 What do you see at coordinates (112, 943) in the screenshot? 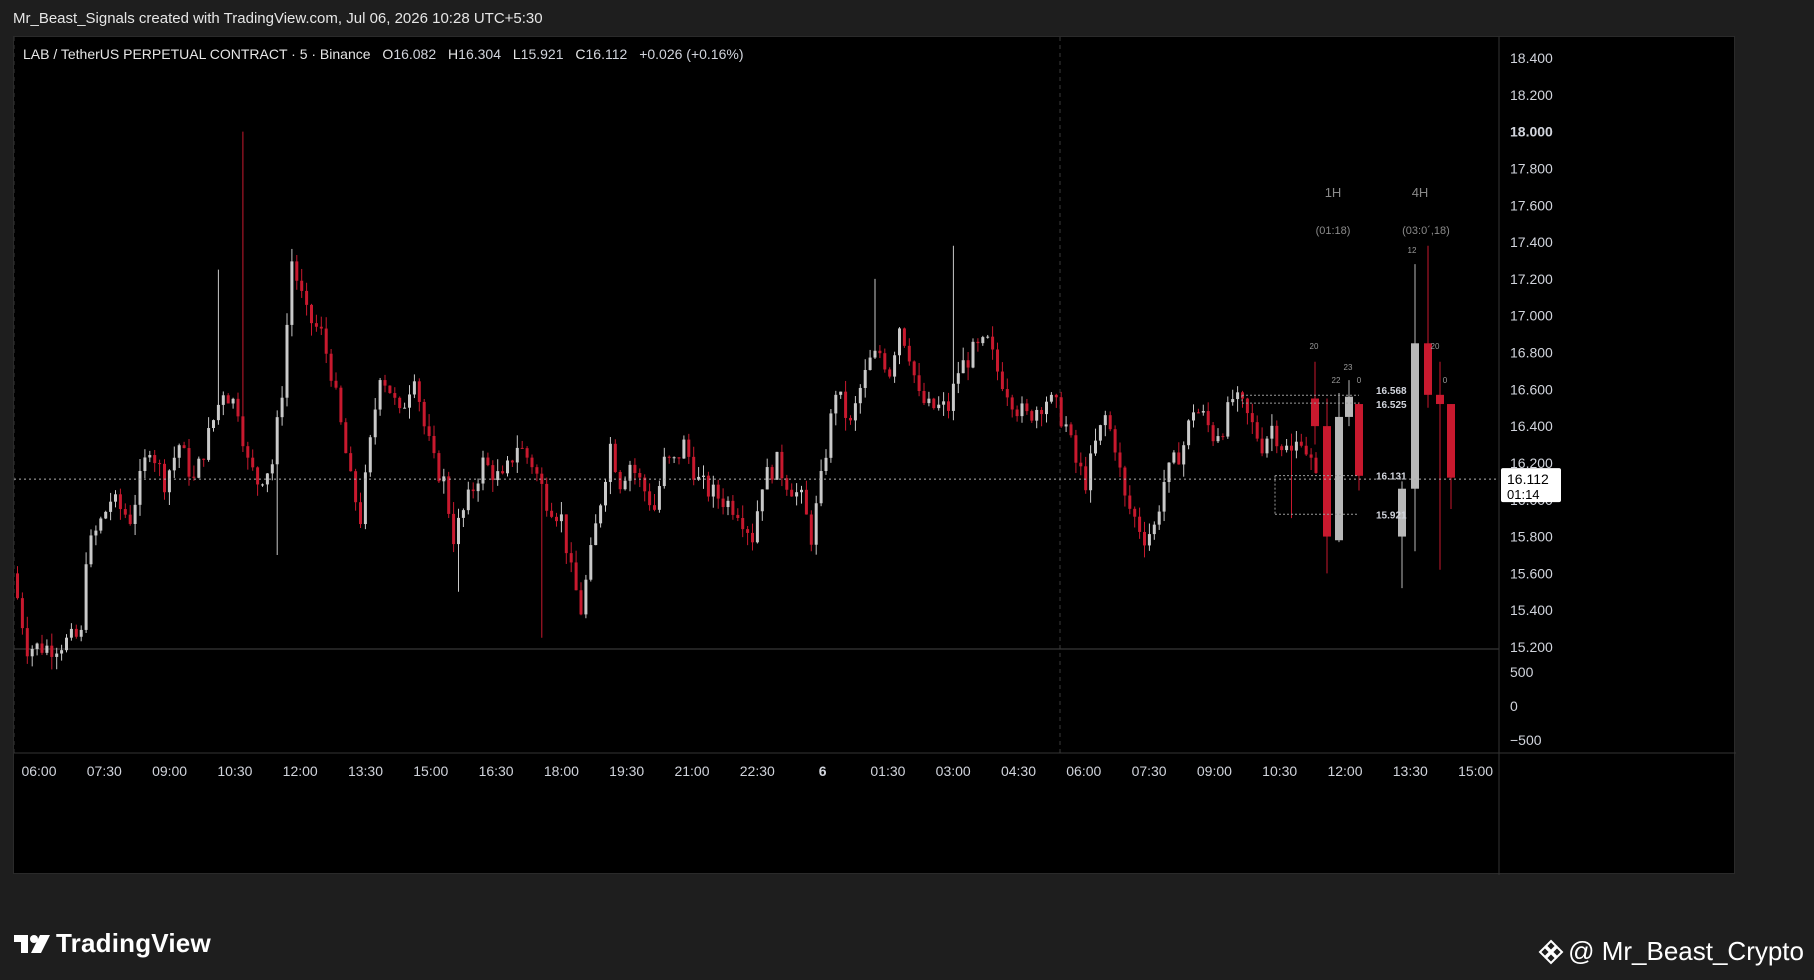
I see `tradingview-logo: TradingView` at bounding box center [112, 943].